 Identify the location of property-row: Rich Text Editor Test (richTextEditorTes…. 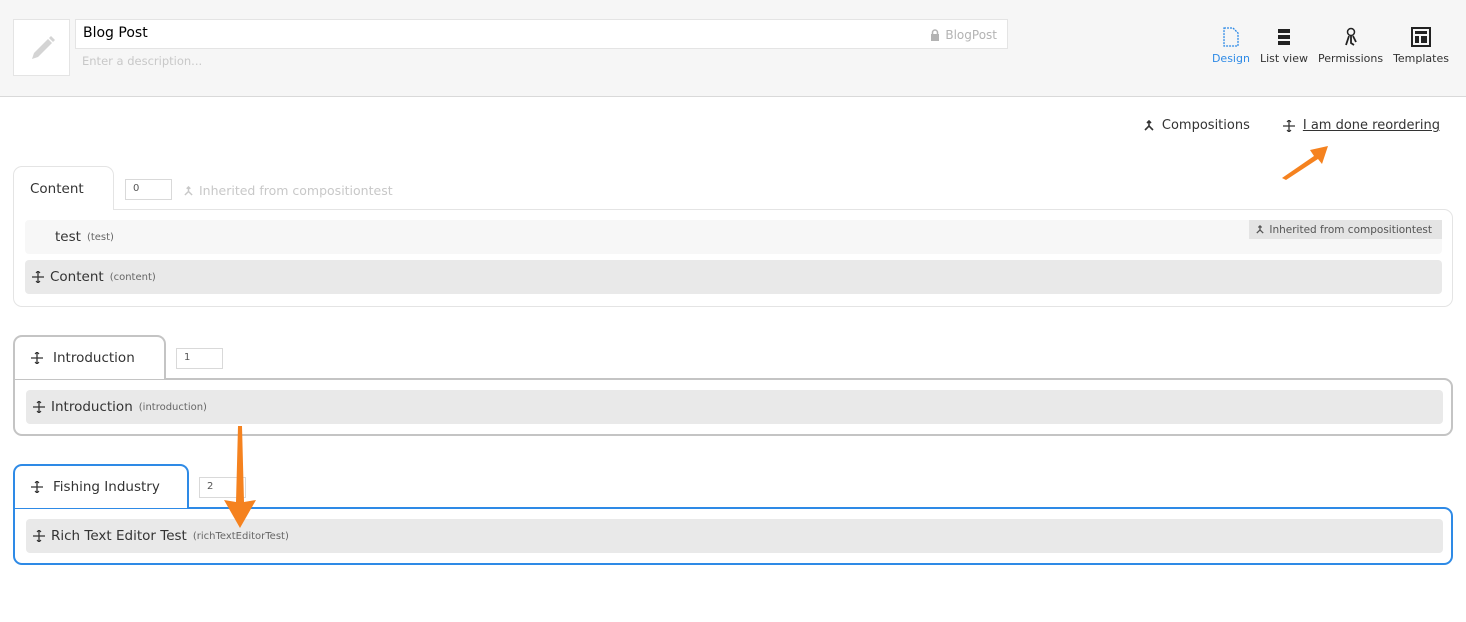
(734, 536).